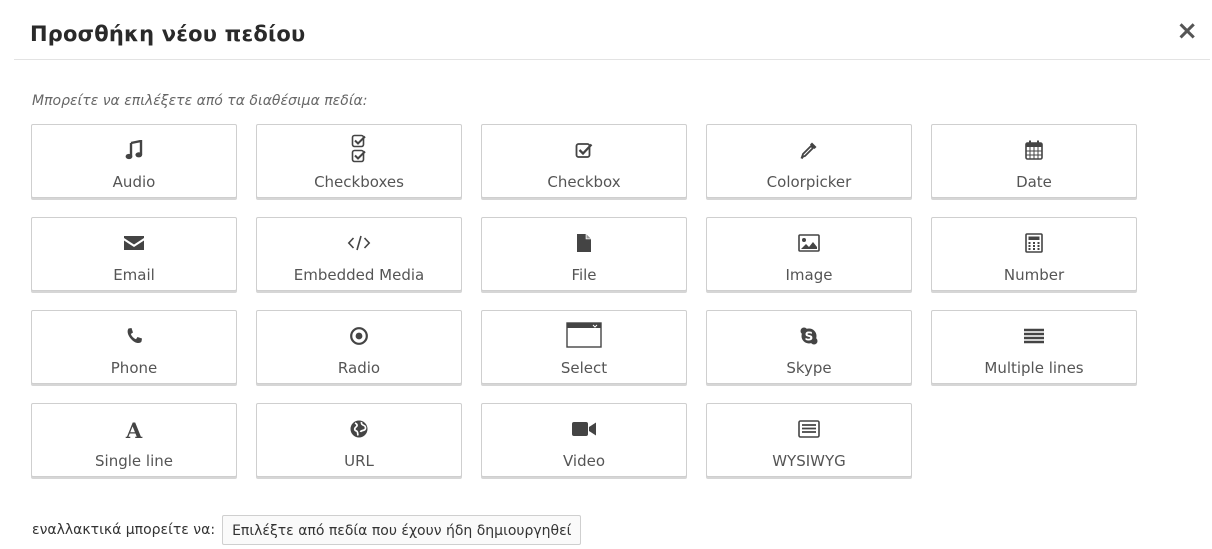 The width and height of the screenshot is (1212, 549). I want to click on field-type-skype: S Skype, so click(809, 347).